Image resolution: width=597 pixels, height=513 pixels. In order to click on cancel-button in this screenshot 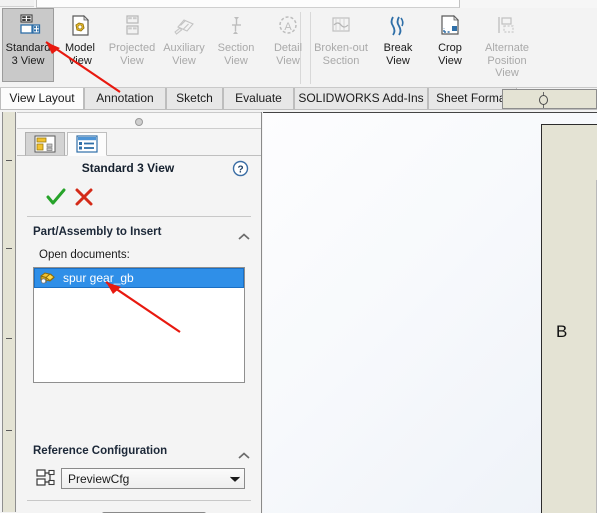, I will do `click(84, 197)`.